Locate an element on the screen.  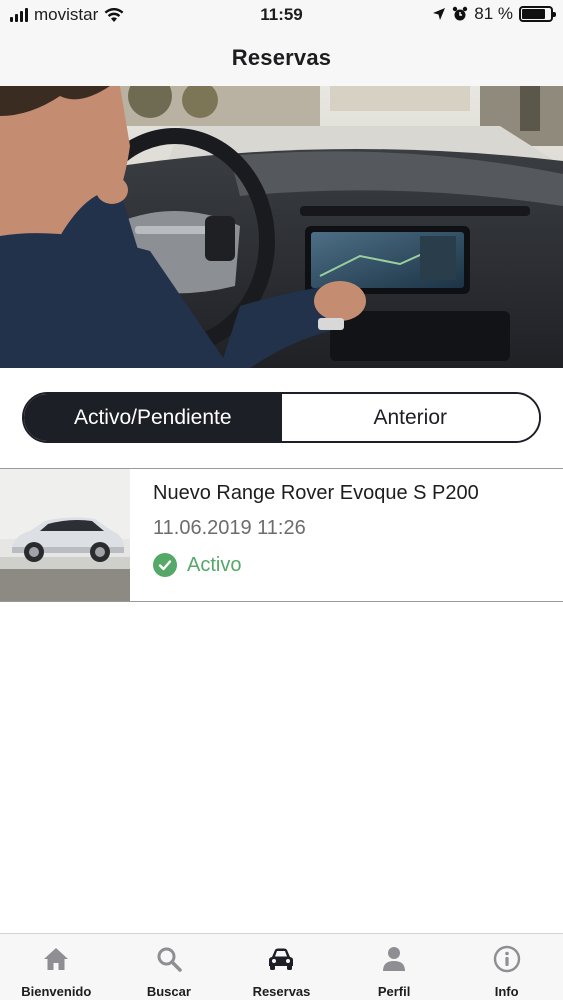
tab-label: Bienvenido is located at coordinates (56, 991).